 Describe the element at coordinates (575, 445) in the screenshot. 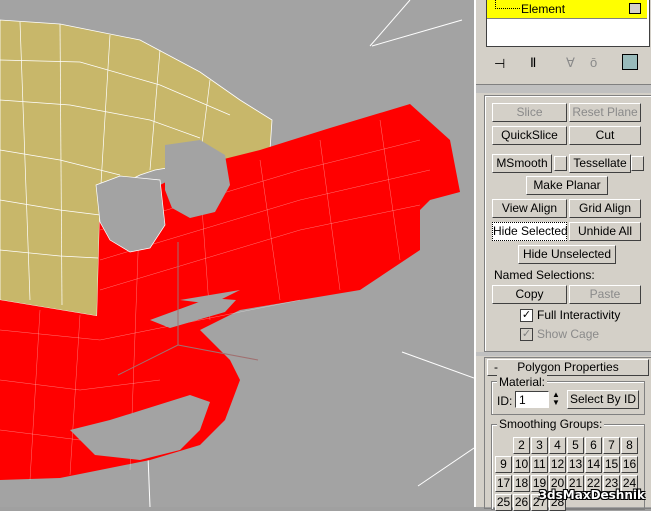

I see `smoothing-group-5-button: 5` at that location.